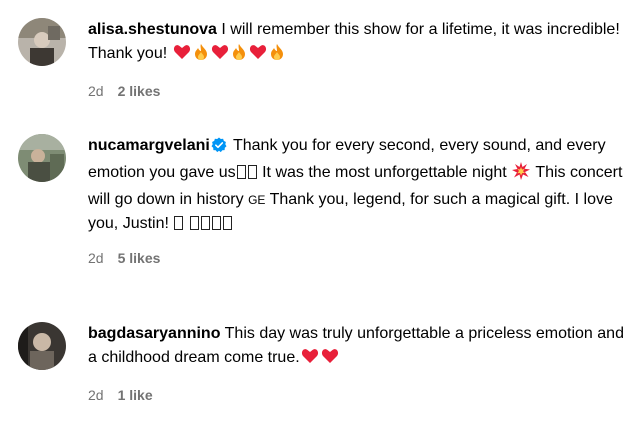 This screenshot has height=422, width=634. I want to click on comment-username: bagdasaryannino, so click(154, 333).